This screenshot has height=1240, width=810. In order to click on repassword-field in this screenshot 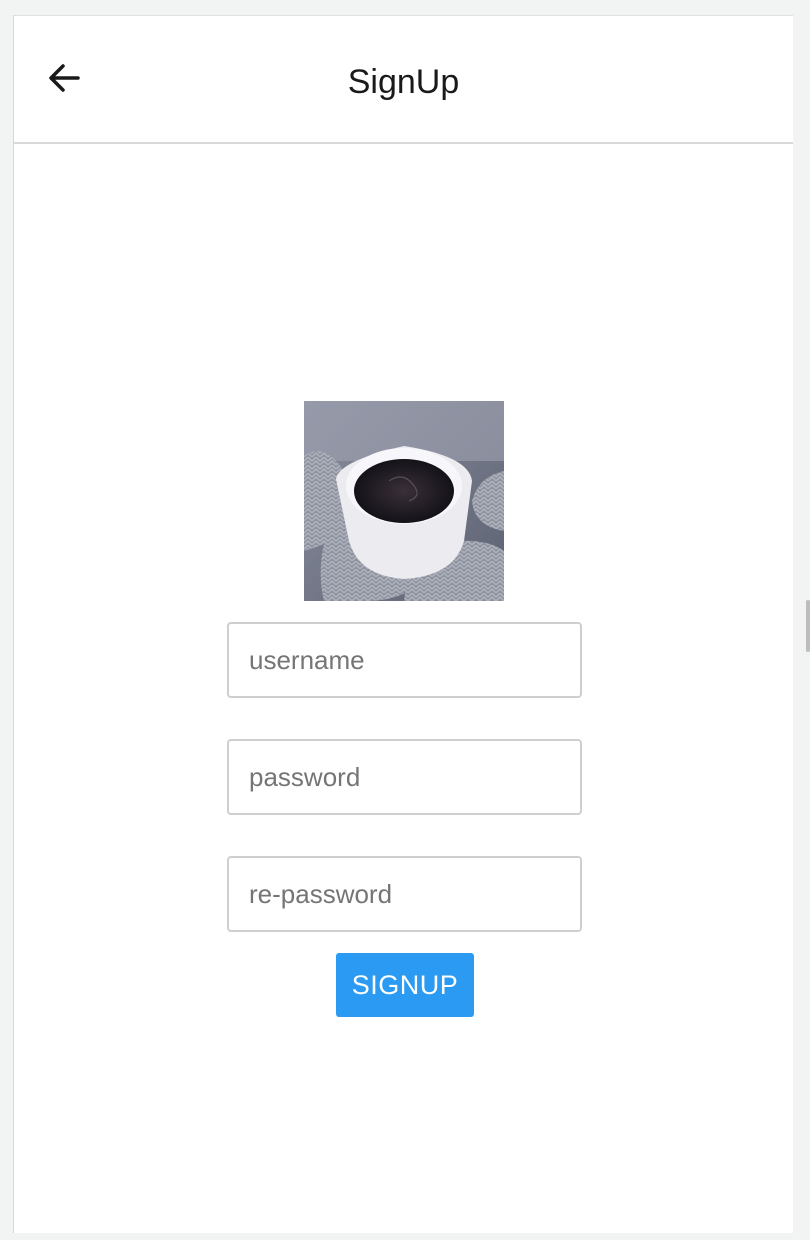, I will do `click(404, 894)`.